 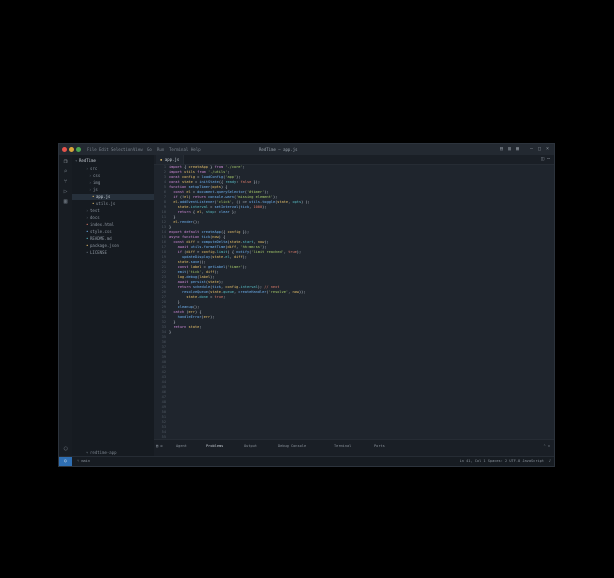 I want to click on status-remote-icon: ⌬, so click(x=65, y=461).